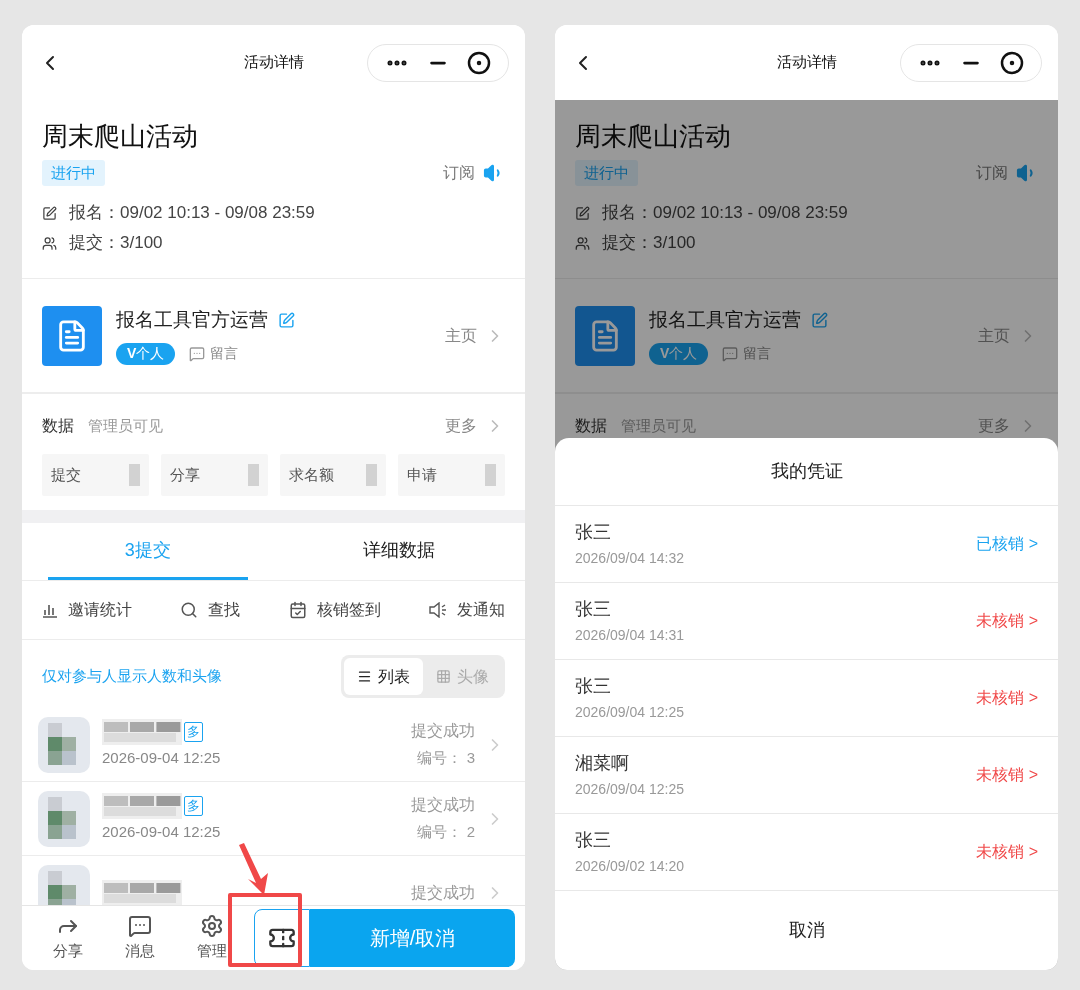 The height and width of the screenshot is (990, 1080). Describe the element at coordinates (383, 676) in the screenshot. I see `view-option: 列表` at that location.